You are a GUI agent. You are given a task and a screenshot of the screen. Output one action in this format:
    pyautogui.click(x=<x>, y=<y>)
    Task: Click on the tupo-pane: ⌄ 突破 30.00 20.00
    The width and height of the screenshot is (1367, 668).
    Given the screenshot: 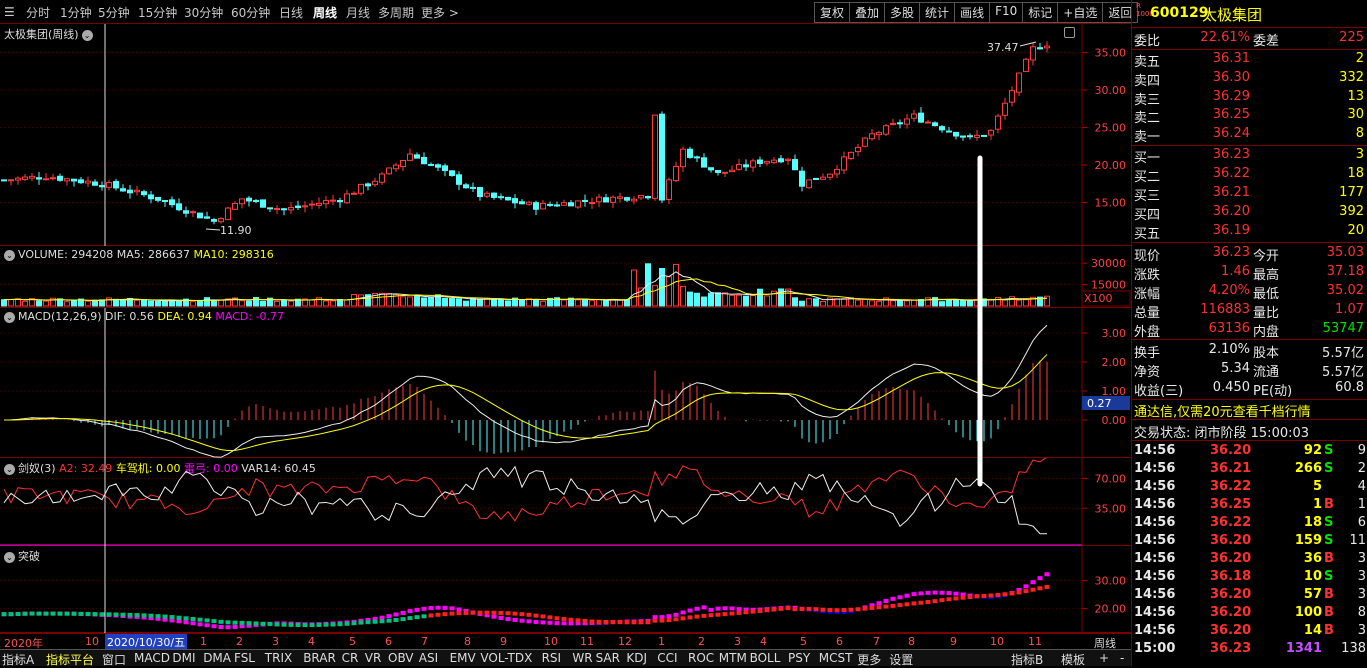 What is the action you would take?
    pyautogui.click(x=565, y=589)
    